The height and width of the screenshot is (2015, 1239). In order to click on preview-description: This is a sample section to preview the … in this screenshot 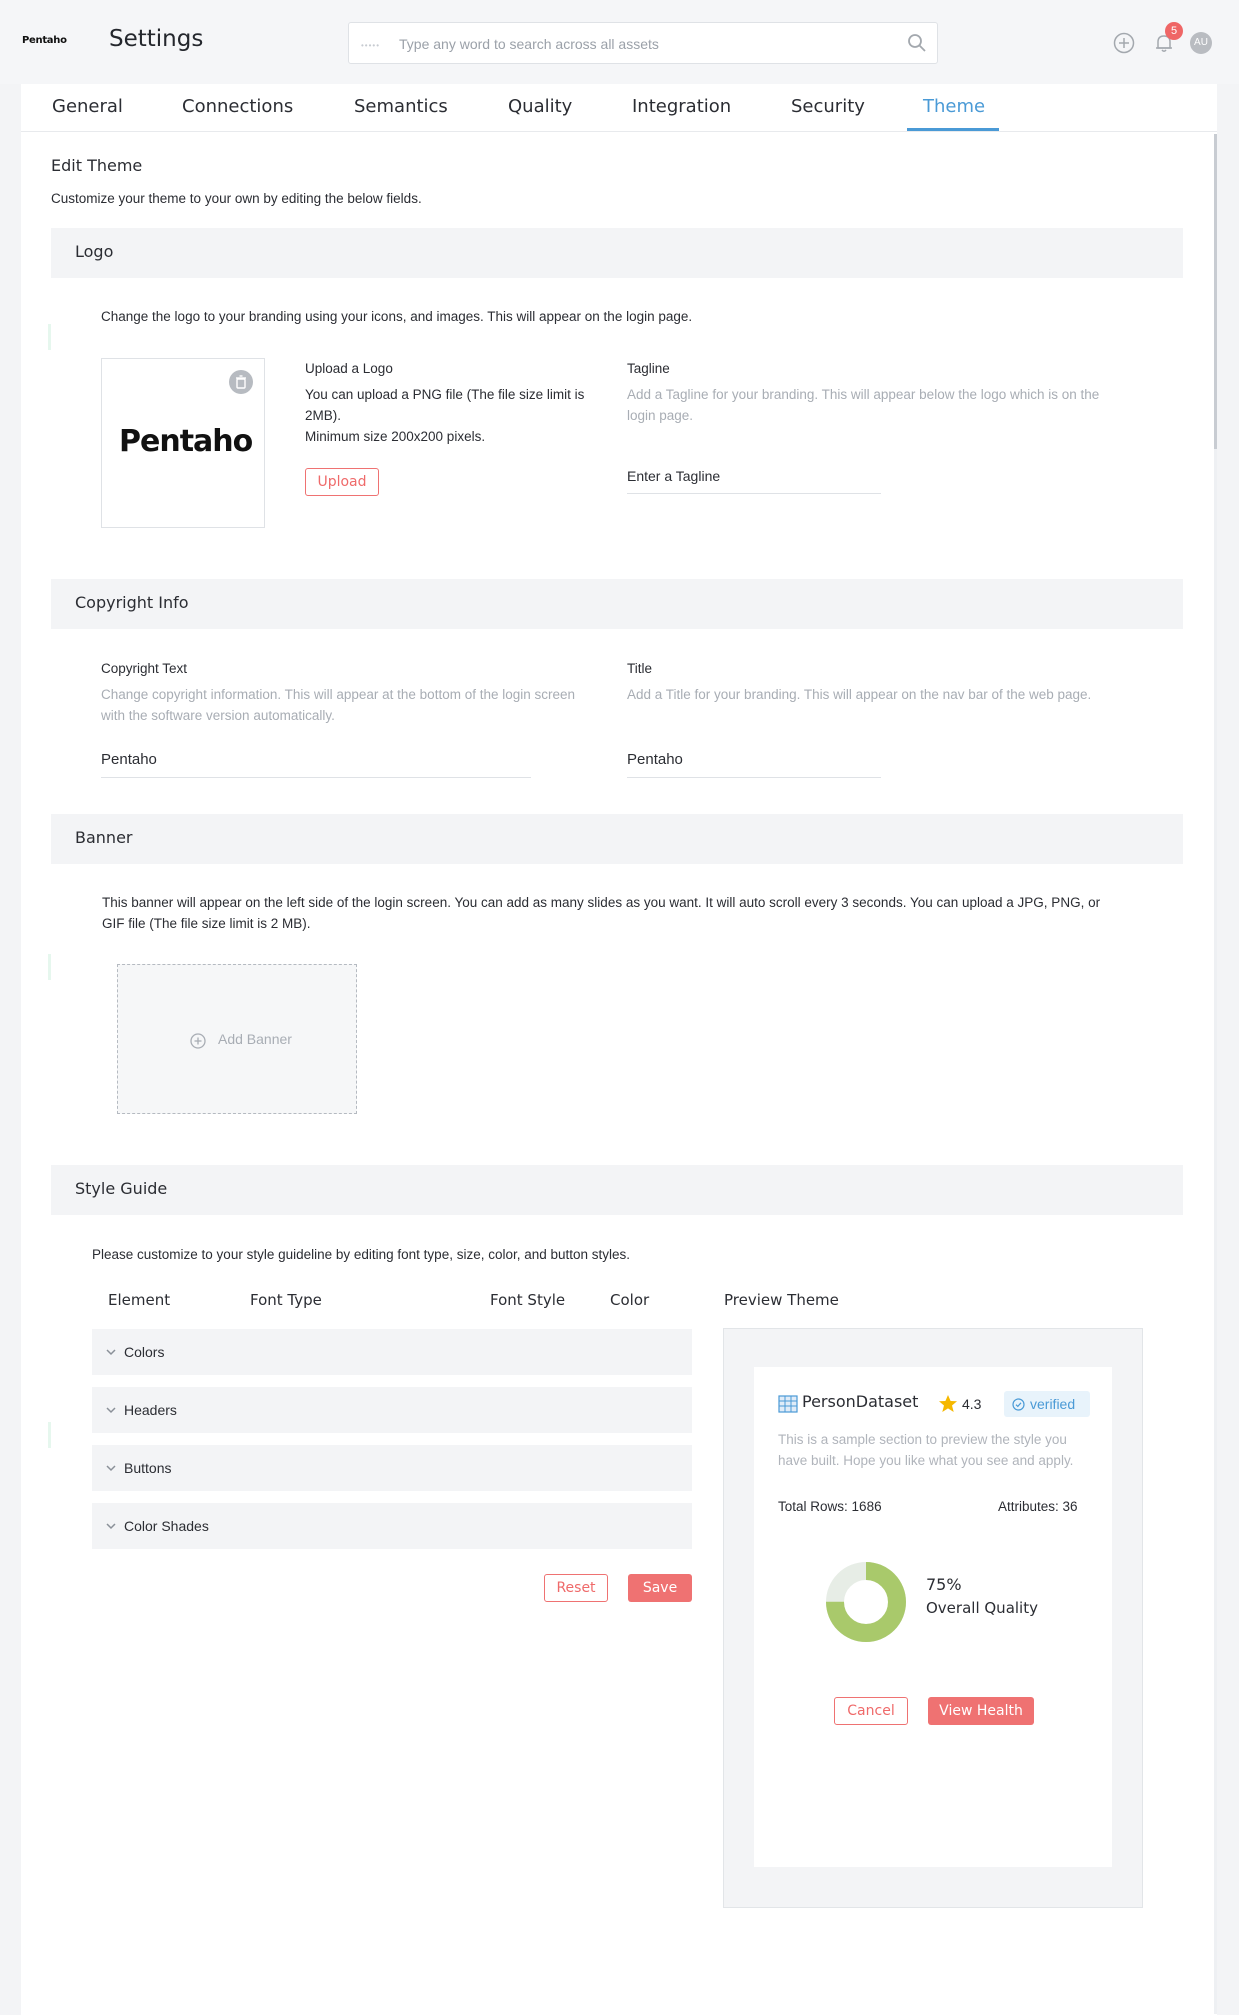, I will do `click(938, 1450)`.